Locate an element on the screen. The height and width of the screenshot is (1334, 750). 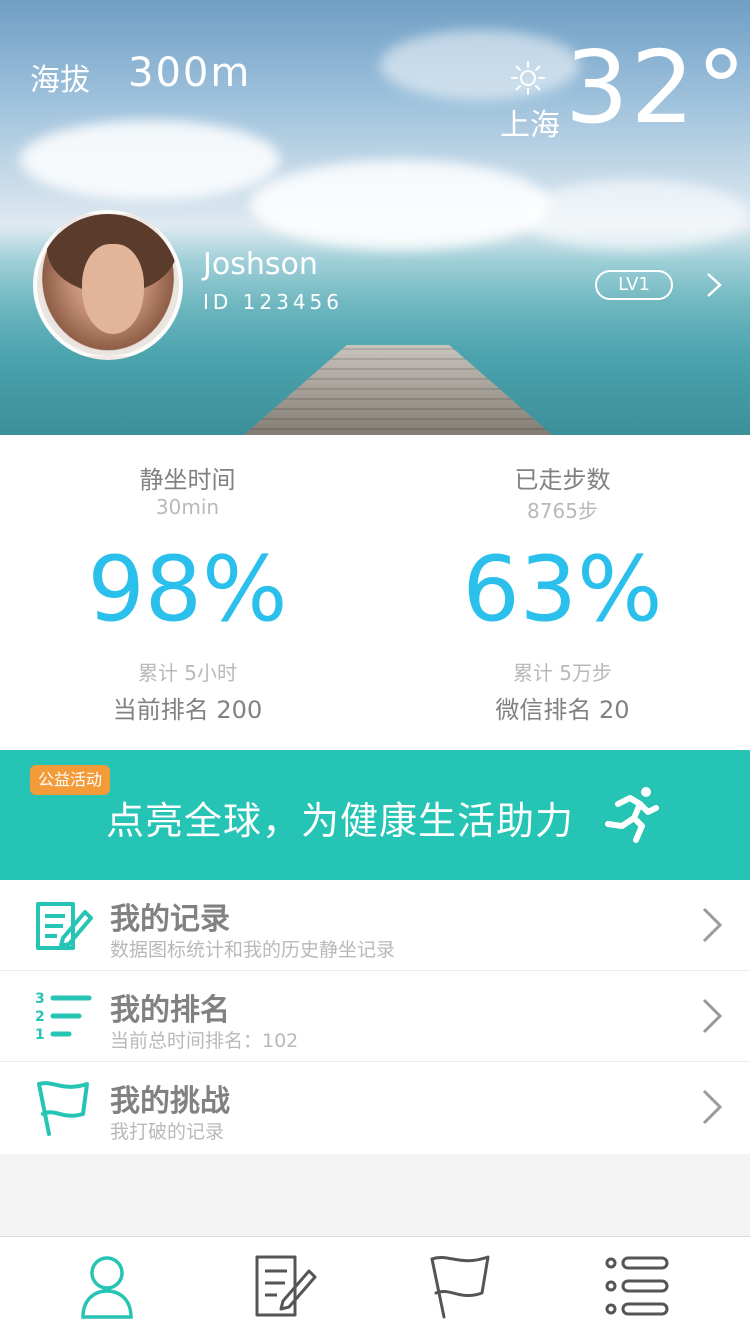
avatar-face is located at coordinates (113, 289).